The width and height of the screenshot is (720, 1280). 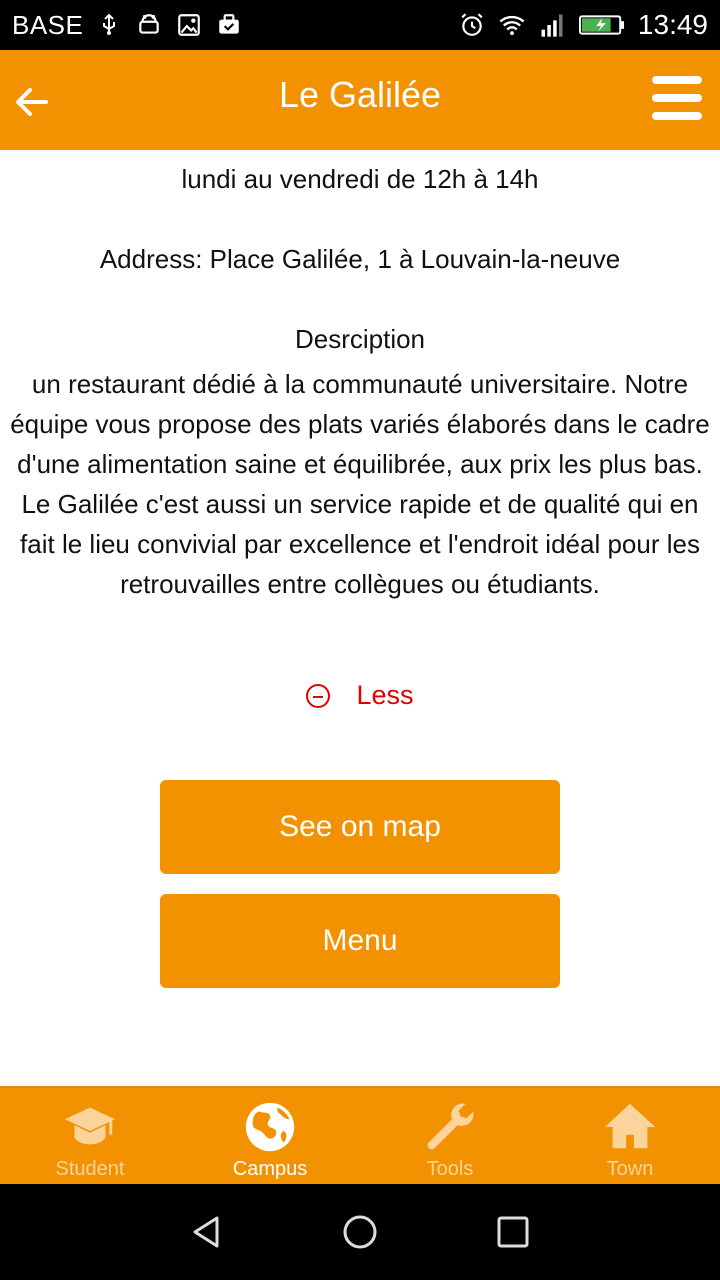 What do you see at coordinates (229, 25) in the screenshot?
I see `briefcase-check-icon` at bounding box center [229, 25].